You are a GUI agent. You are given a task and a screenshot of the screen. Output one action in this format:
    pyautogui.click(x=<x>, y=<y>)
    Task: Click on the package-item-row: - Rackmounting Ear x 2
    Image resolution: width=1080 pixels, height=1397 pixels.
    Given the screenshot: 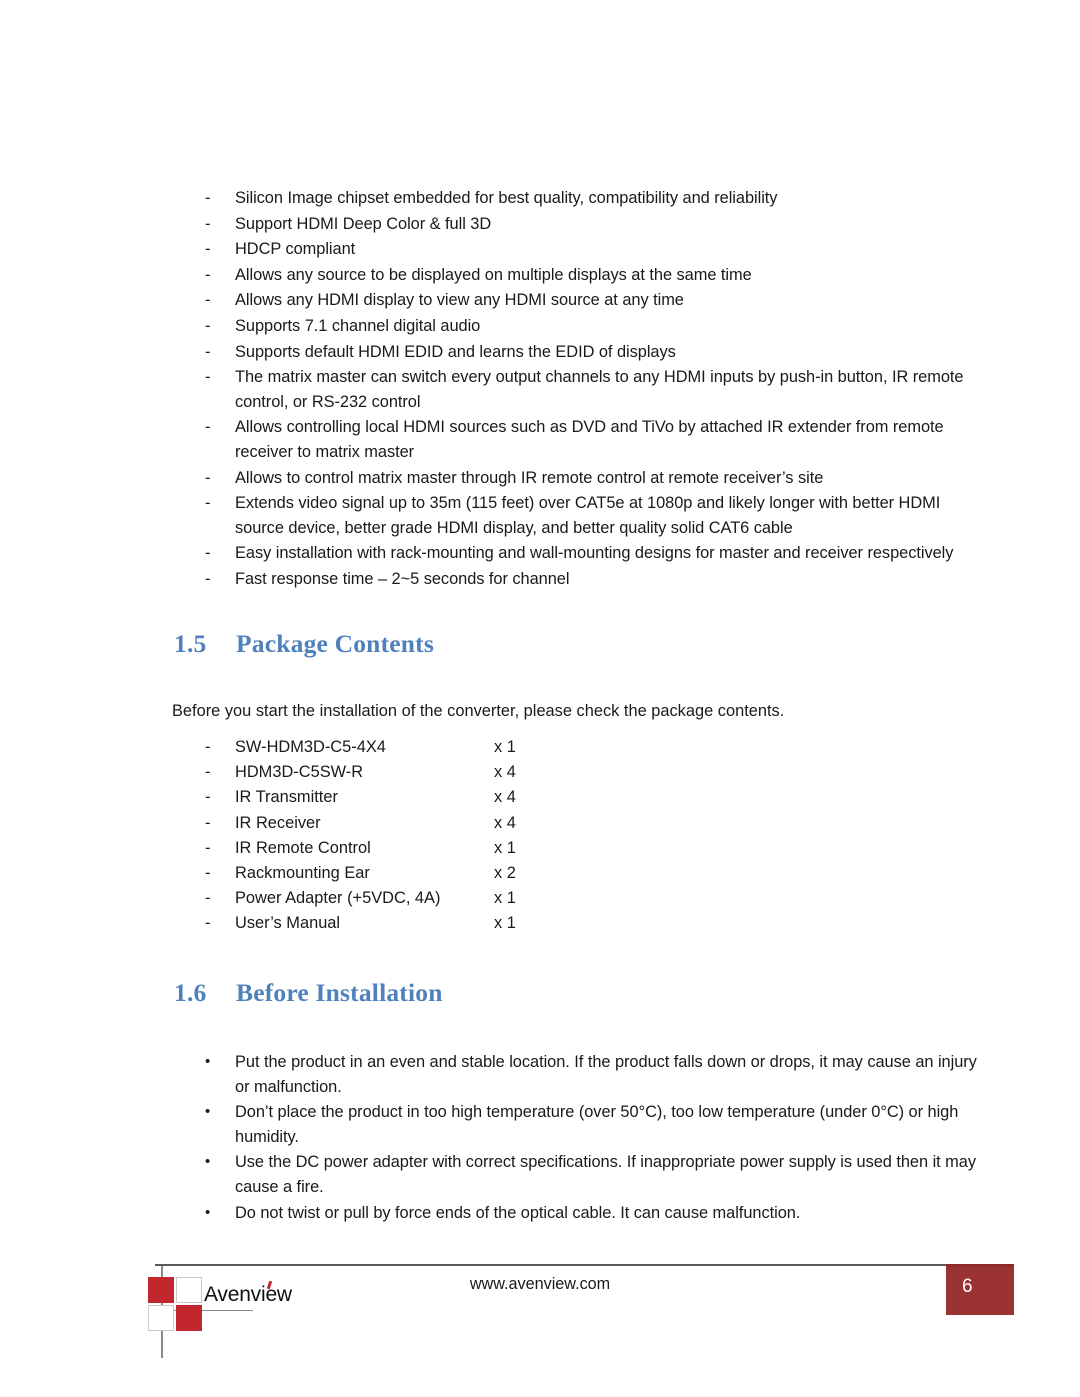 What is the action you would take?
    pyautogui.click(x=422, y=876)
    